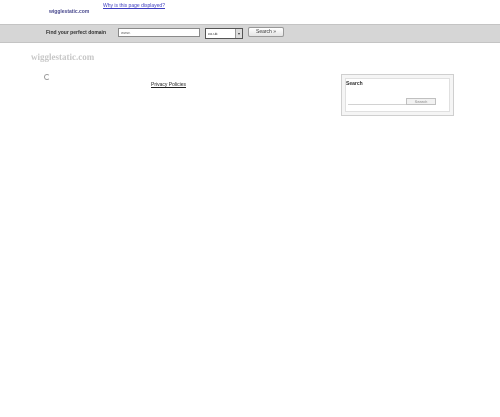 The width and height of the screenshot is (500, 417). Describe the element at coordinates (213, 33) in the screenshot. I see `tld-selected-value: co.uk` at that location.